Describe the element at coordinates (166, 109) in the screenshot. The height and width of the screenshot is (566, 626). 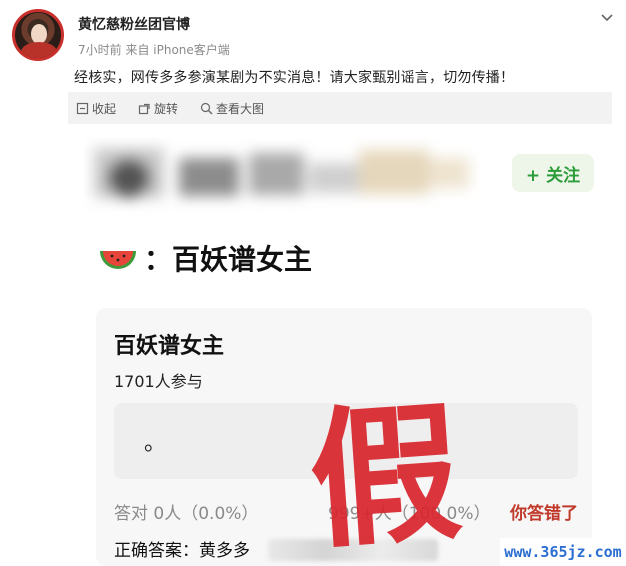
I see `rotate-label: 旋转` at that location.